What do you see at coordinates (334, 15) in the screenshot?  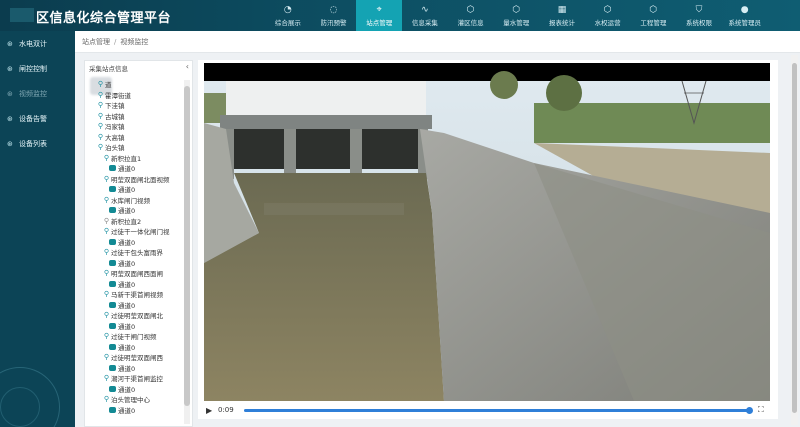 I see `nav-tab-1: ◌ 防汛预警` at bounding box center [334, 15].